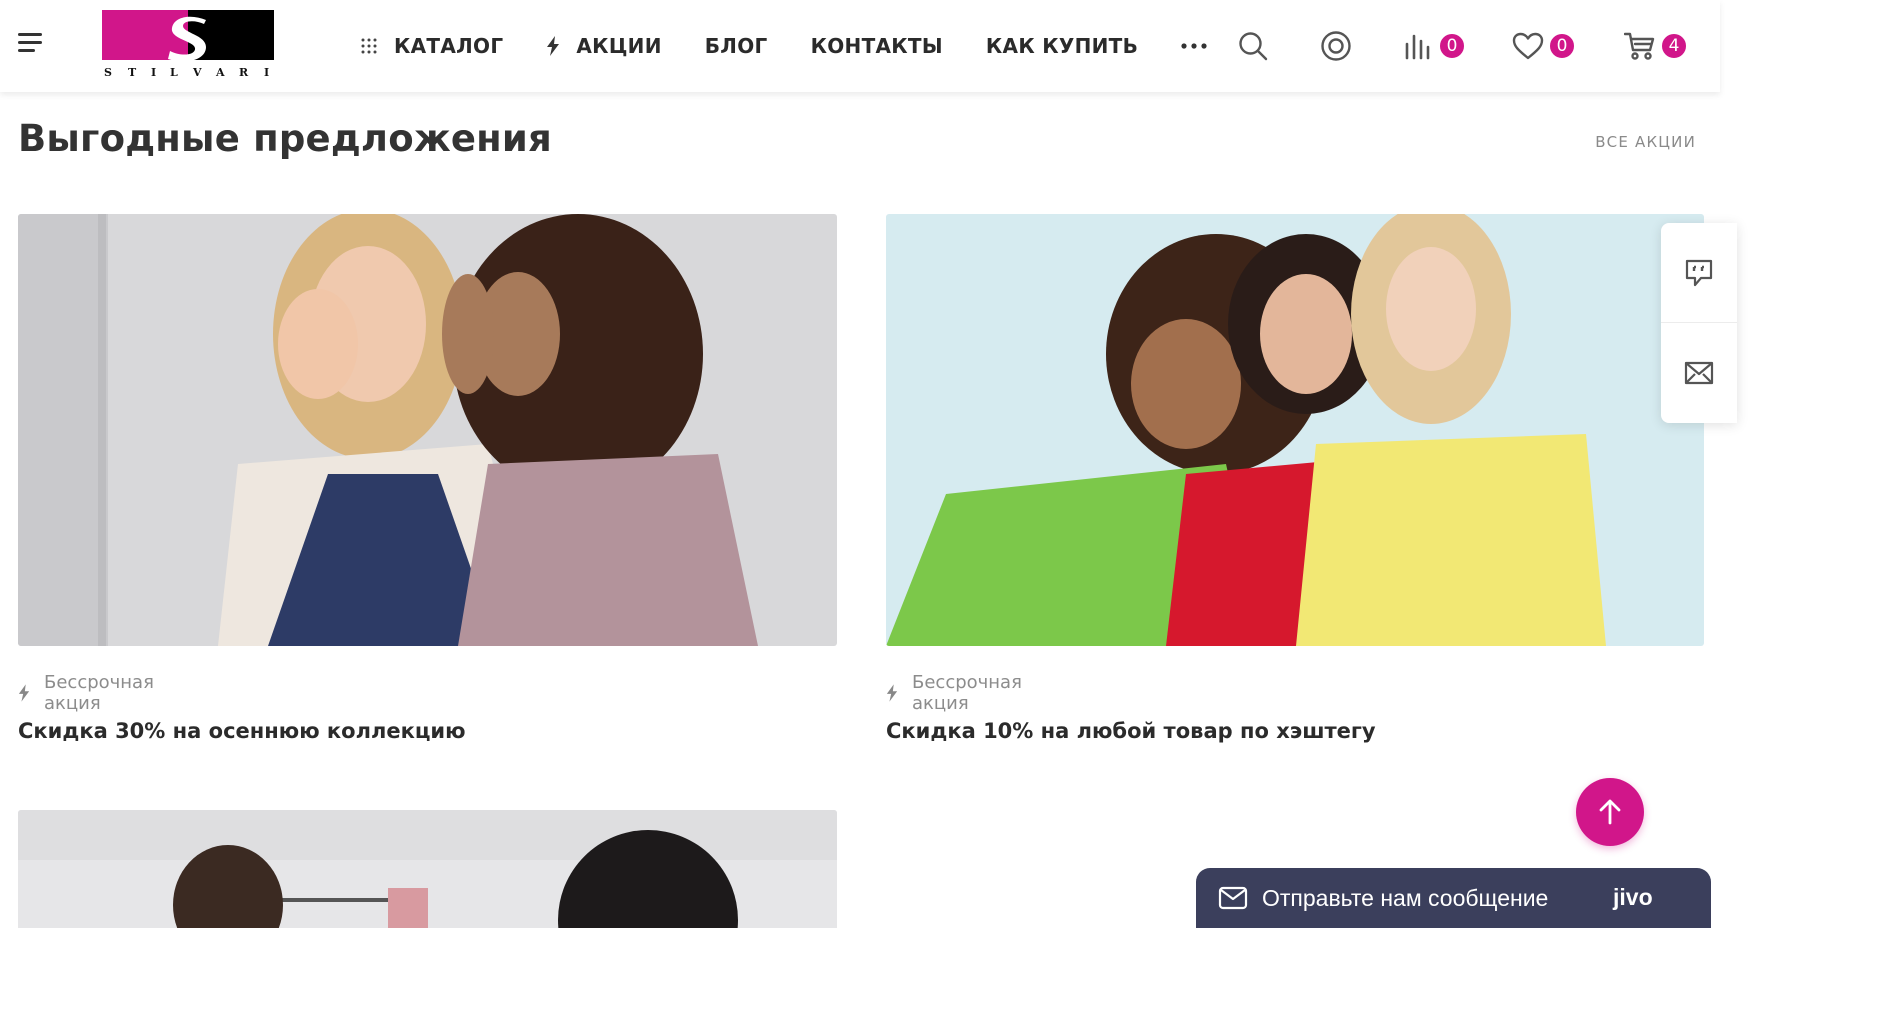 This screenshot has width=1884, height=1028. Describe the element at coordinates (30, 43) in the screenshot. I see `hamburger-icon` at that location.